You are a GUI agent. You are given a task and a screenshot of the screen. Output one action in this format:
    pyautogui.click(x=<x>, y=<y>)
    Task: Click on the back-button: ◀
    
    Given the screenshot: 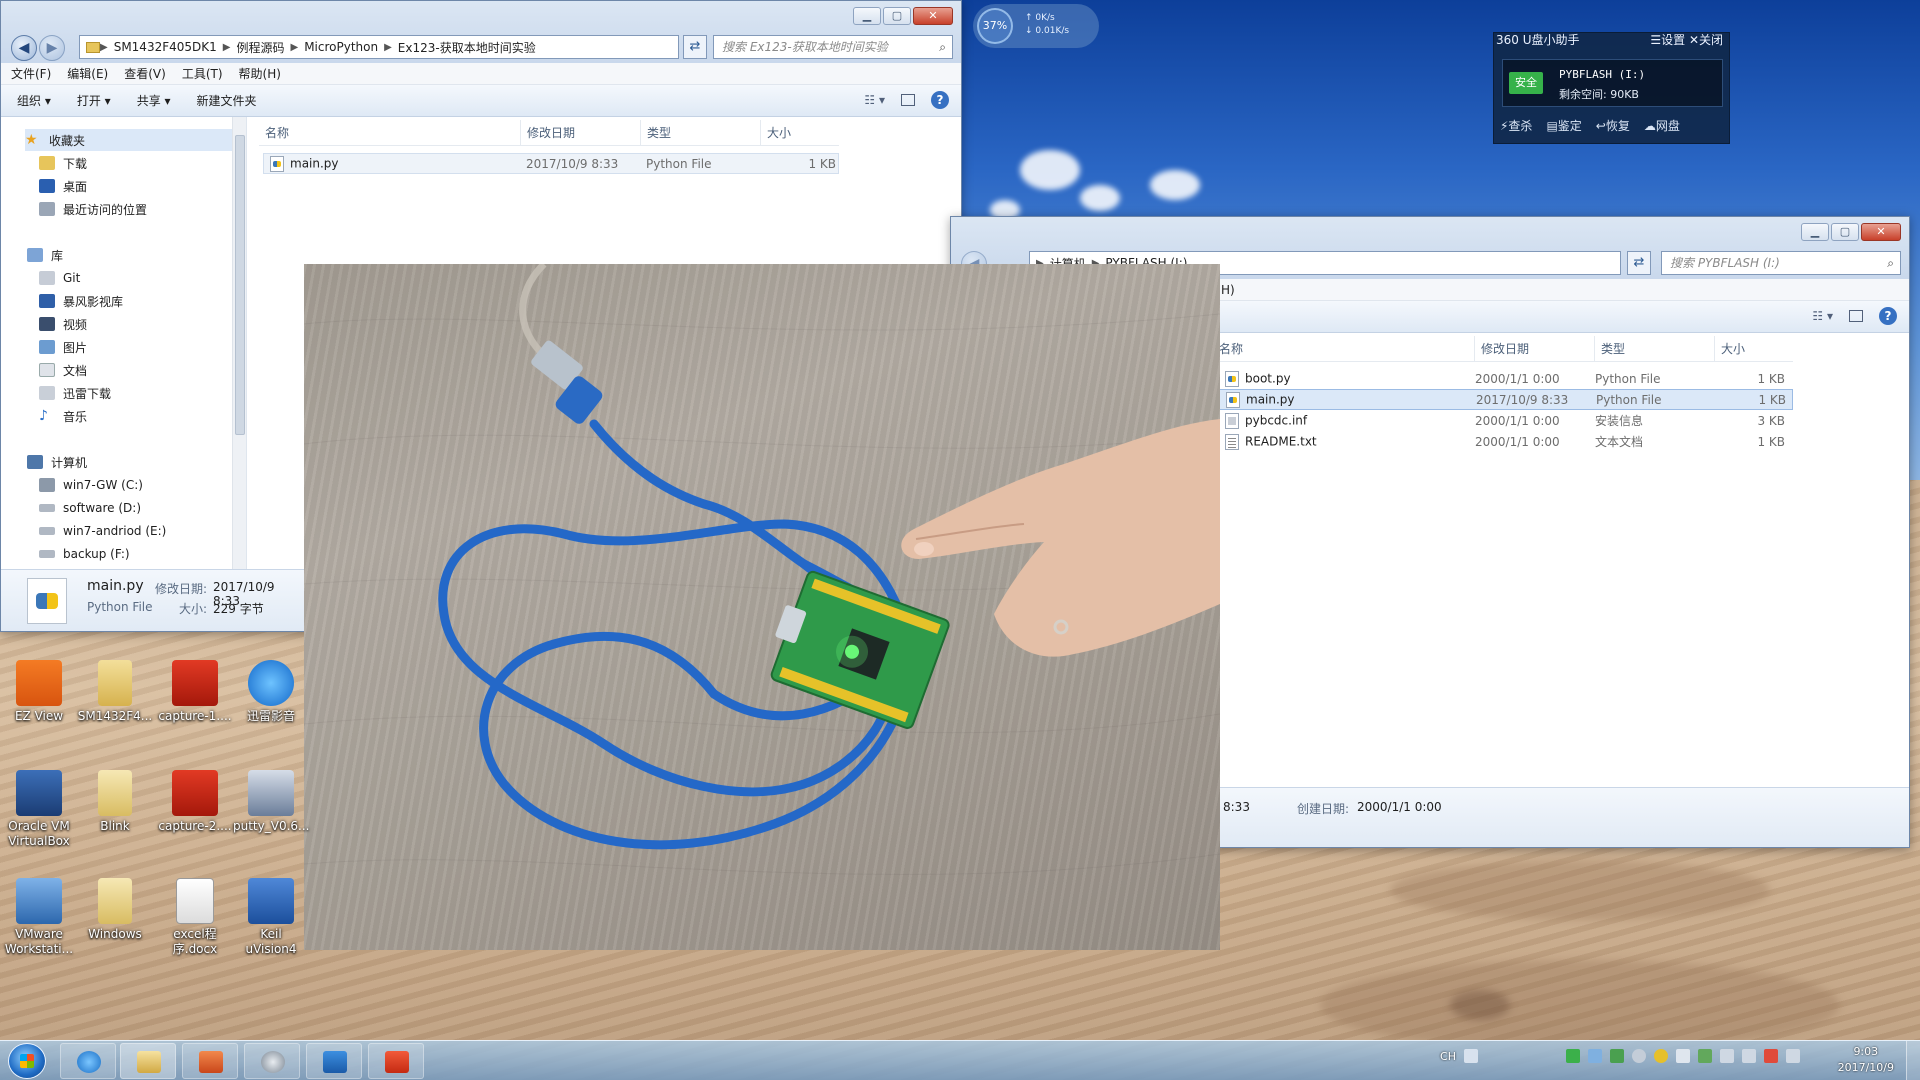 What is the action you would take?
    pyautogui.click(x=24, y=48)
    